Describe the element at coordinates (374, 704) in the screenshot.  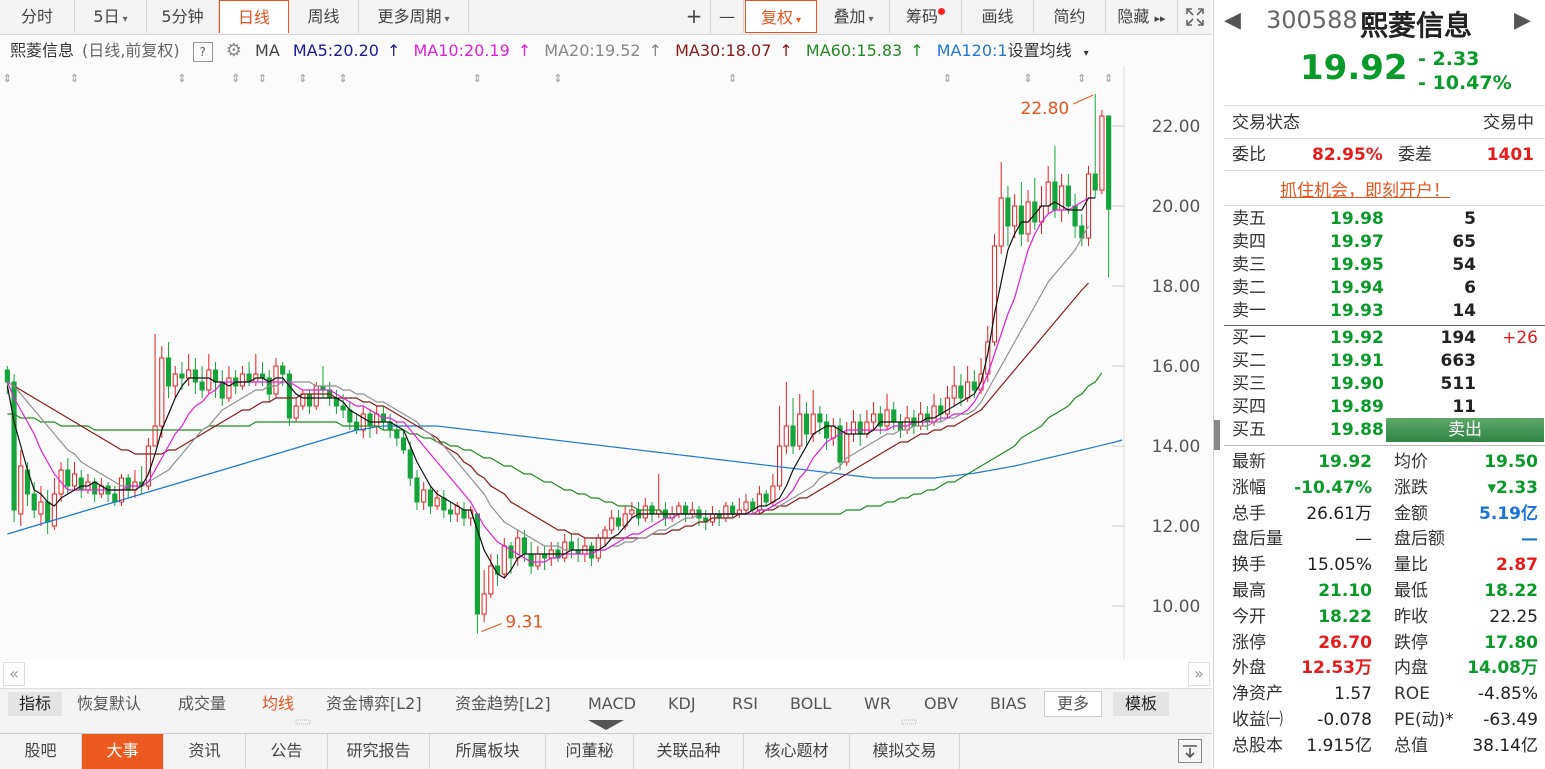
I see `indicator-fund-game: 资金博弈[L2]` at that location.